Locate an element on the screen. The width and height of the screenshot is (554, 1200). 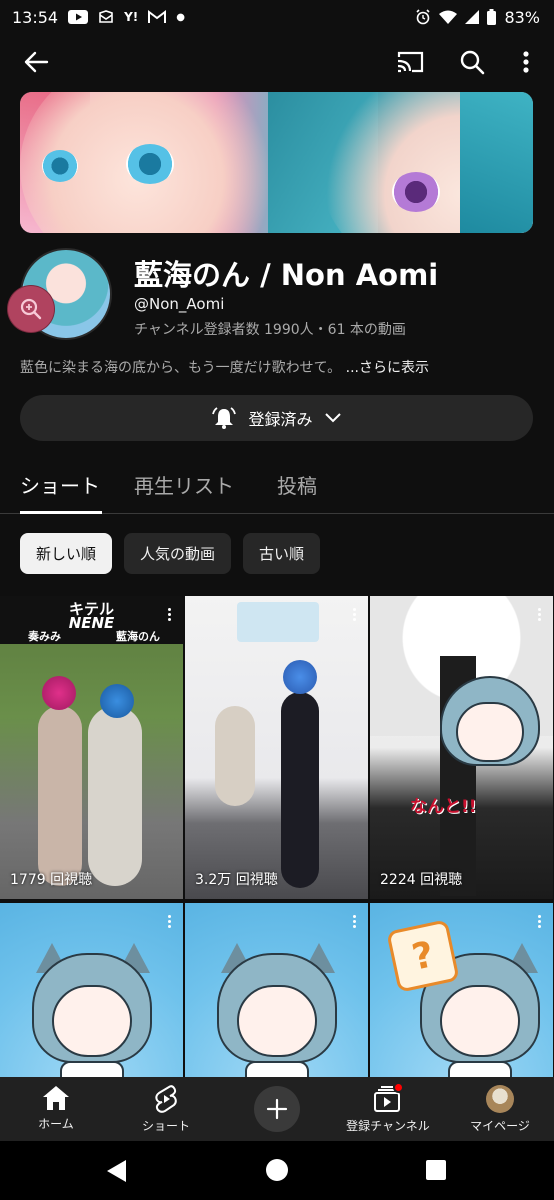
active-tab-indicator is located at coordinates (61, 512).